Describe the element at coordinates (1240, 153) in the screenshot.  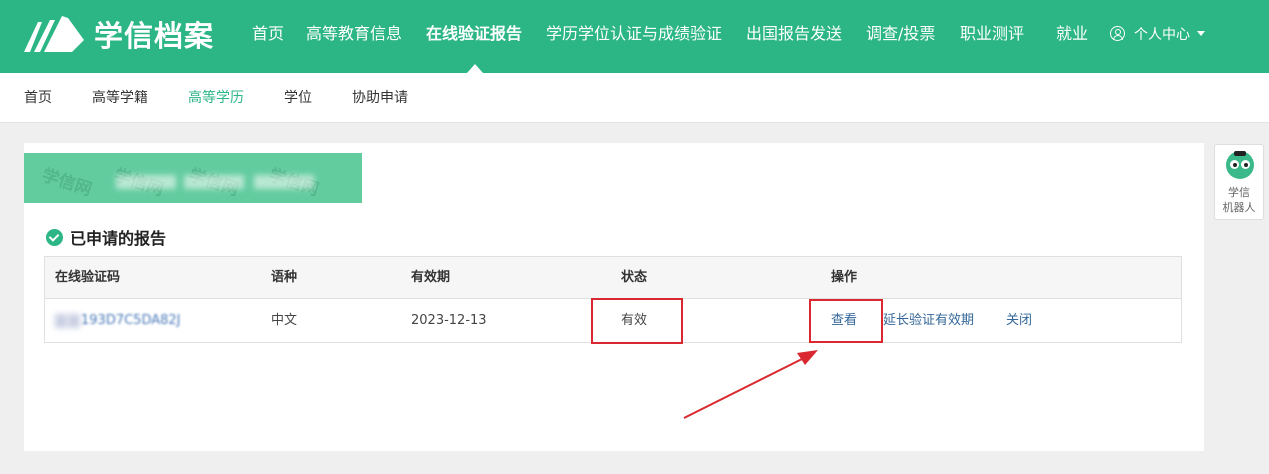
I see `robot-hat` at that location.